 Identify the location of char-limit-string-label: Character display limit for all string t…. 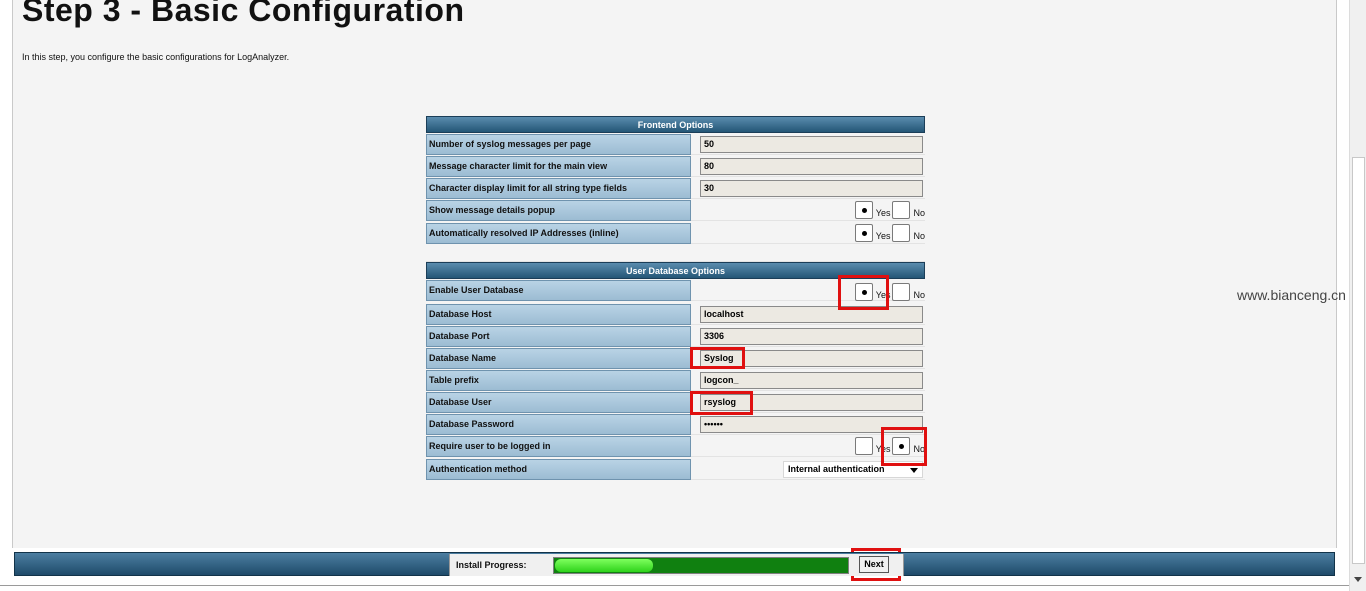
(558, 188).